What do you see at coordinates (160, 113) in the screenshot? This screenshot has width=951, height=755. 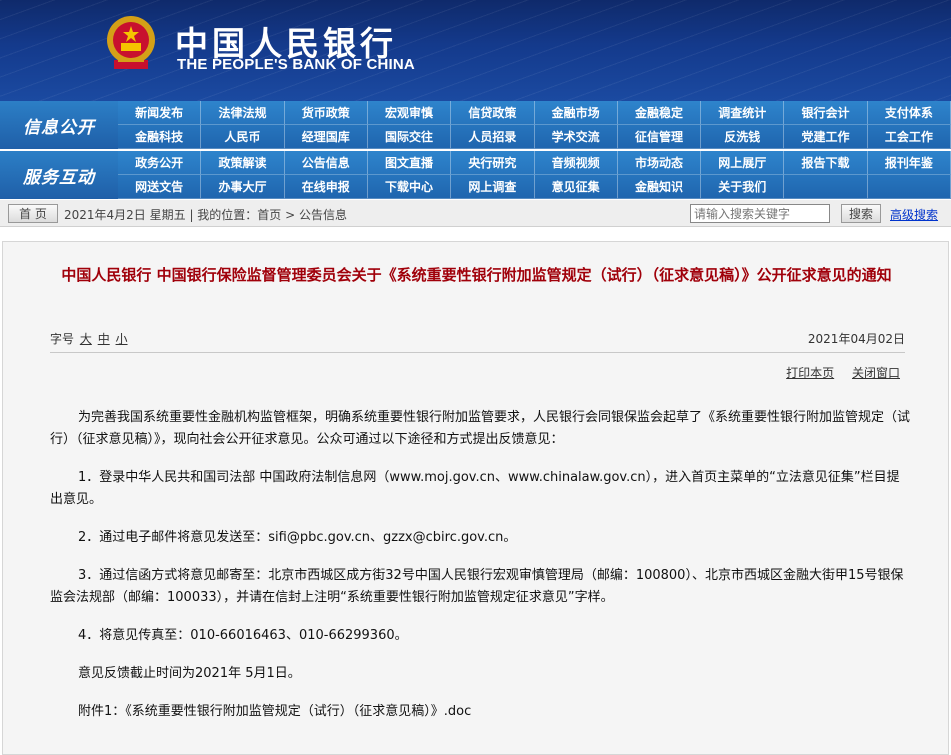 I see `nav-info-item: 新闻发布` at bounding box center [160, 113].